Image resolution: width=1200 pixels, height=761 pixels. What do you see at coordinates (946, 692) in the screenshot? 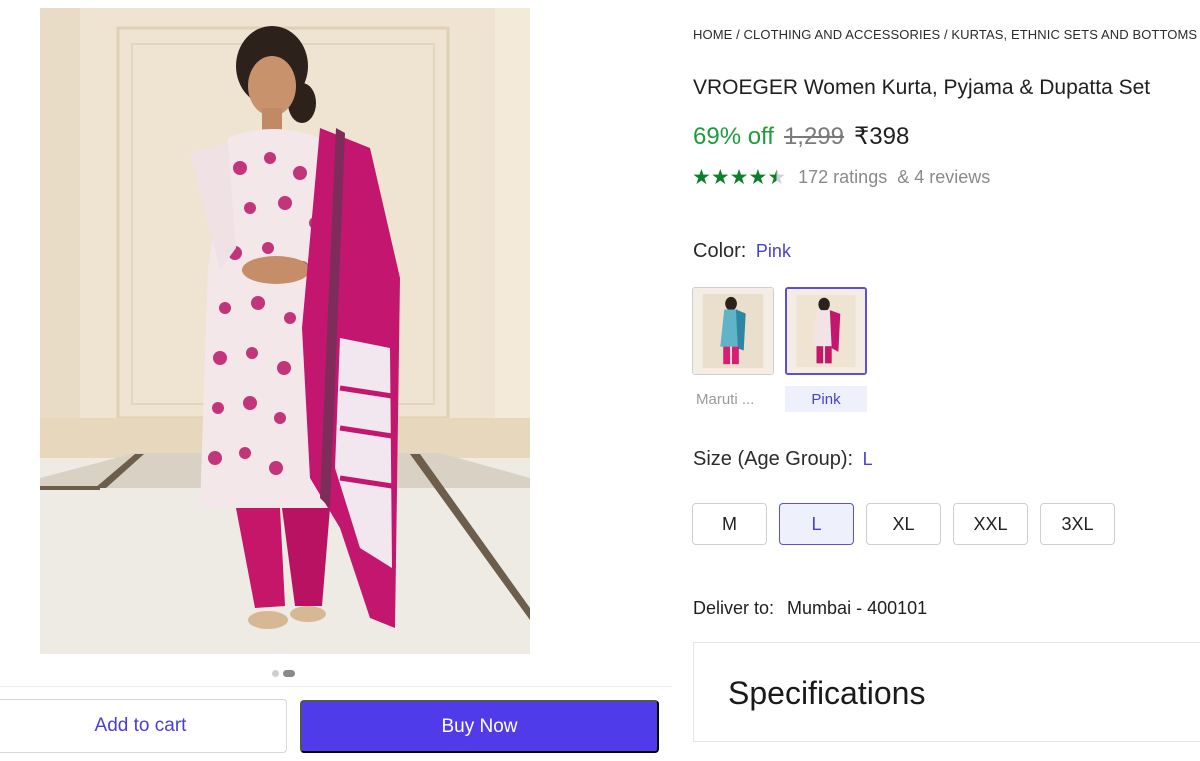
I see `specifications-section: Specifications` at bounding box center [946, 692].